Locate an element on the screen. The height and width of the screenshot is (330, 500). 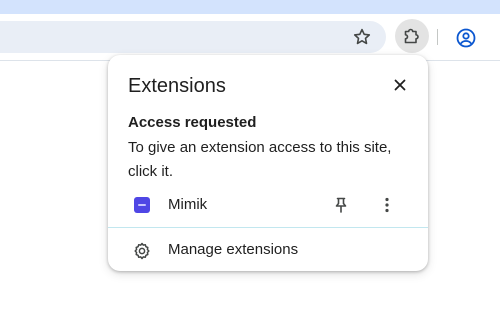
pin-icon is located at coordinates (341, 205).